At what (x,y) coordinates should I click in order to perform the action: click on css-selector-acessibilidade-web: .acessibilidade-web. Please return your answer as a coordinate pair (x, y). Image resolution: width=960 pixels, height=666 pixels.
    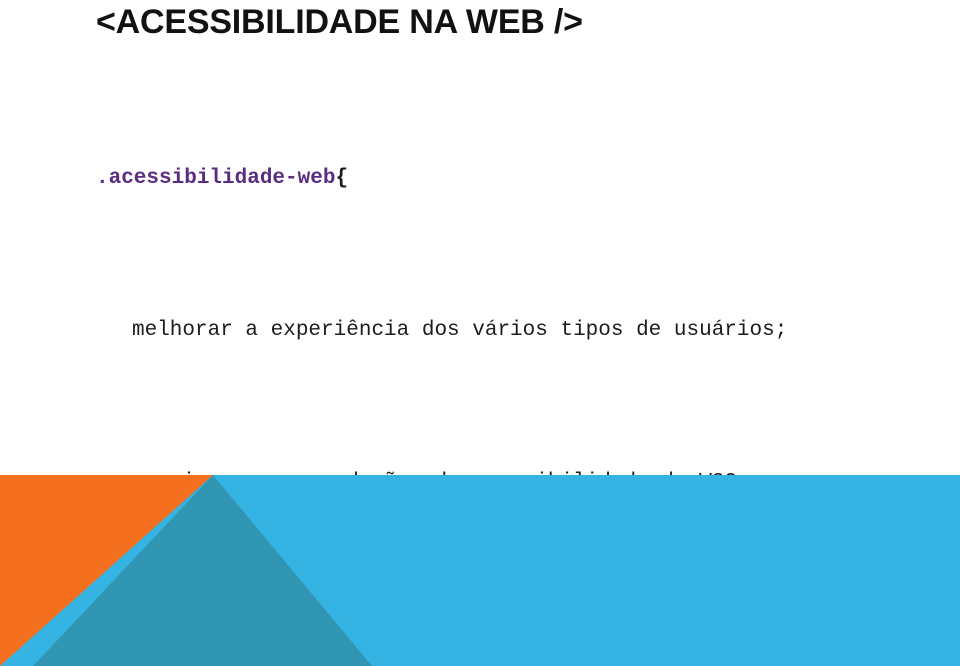
    Looking at the image, I should click on (216, 178).